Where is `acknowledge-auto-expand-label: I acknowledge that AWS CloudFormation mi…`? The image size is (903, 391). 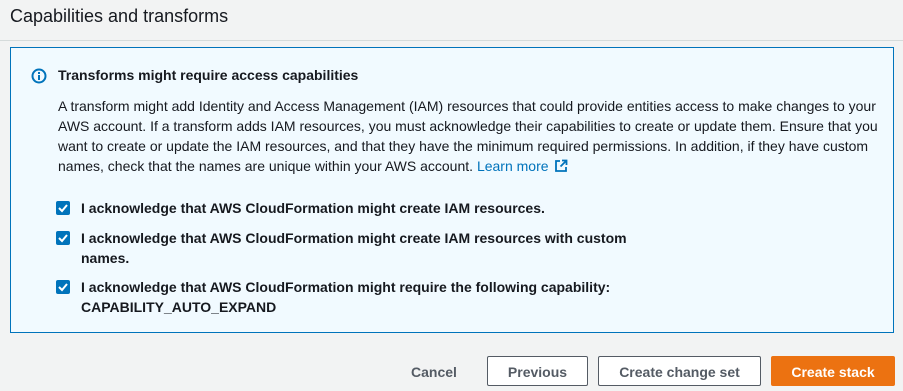 acknowledge-auto-expand-label: I acknowledge that AWS CloudFormation mi… is located at coordinates (346, 297).